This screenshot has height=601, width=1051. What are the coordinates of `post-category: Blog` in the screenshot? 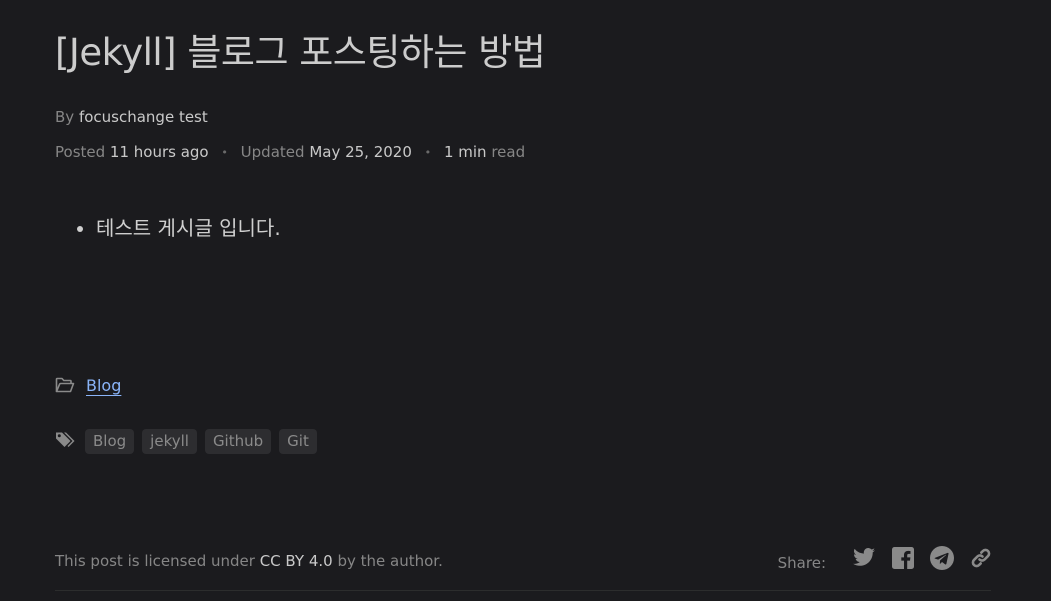 It's located at (88, 385).